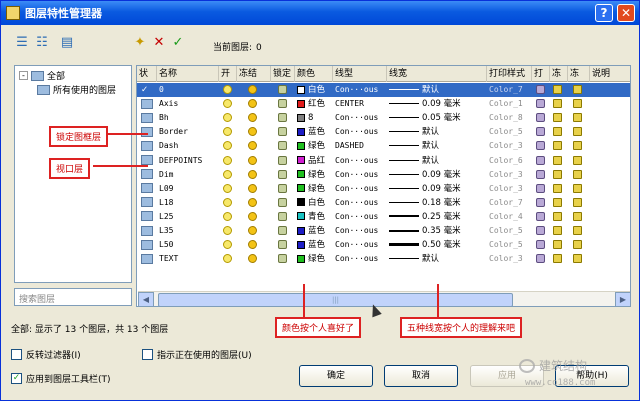 Image resolution: width=640 pixels, height=401 pixels. What do you see at coordinates (189, 231) in the screenshot?
I see `layer-name: L35` at bounding box center [189, 231].